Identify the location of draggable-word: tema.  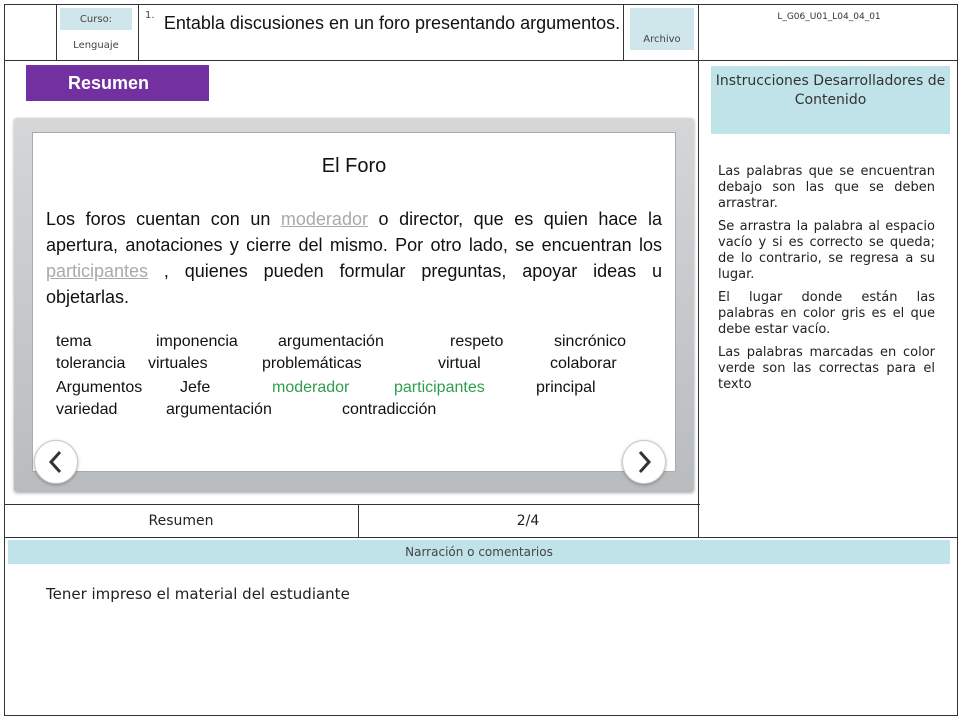
(74, 342).